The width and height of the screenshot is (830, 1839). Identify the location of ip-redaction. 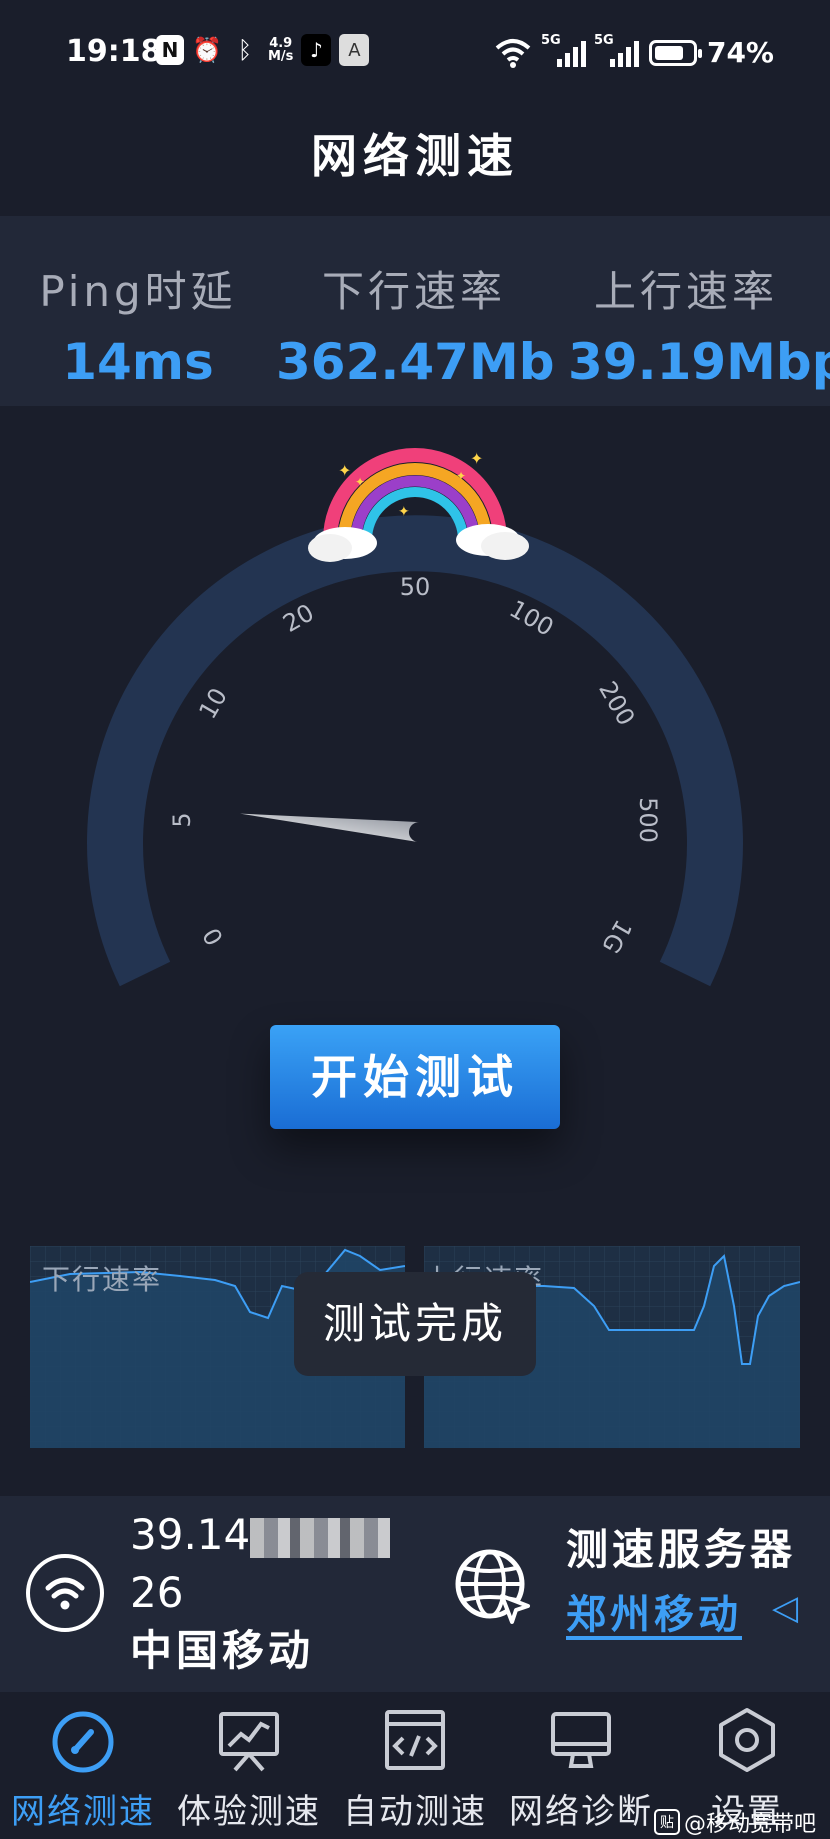
(320, 1537).